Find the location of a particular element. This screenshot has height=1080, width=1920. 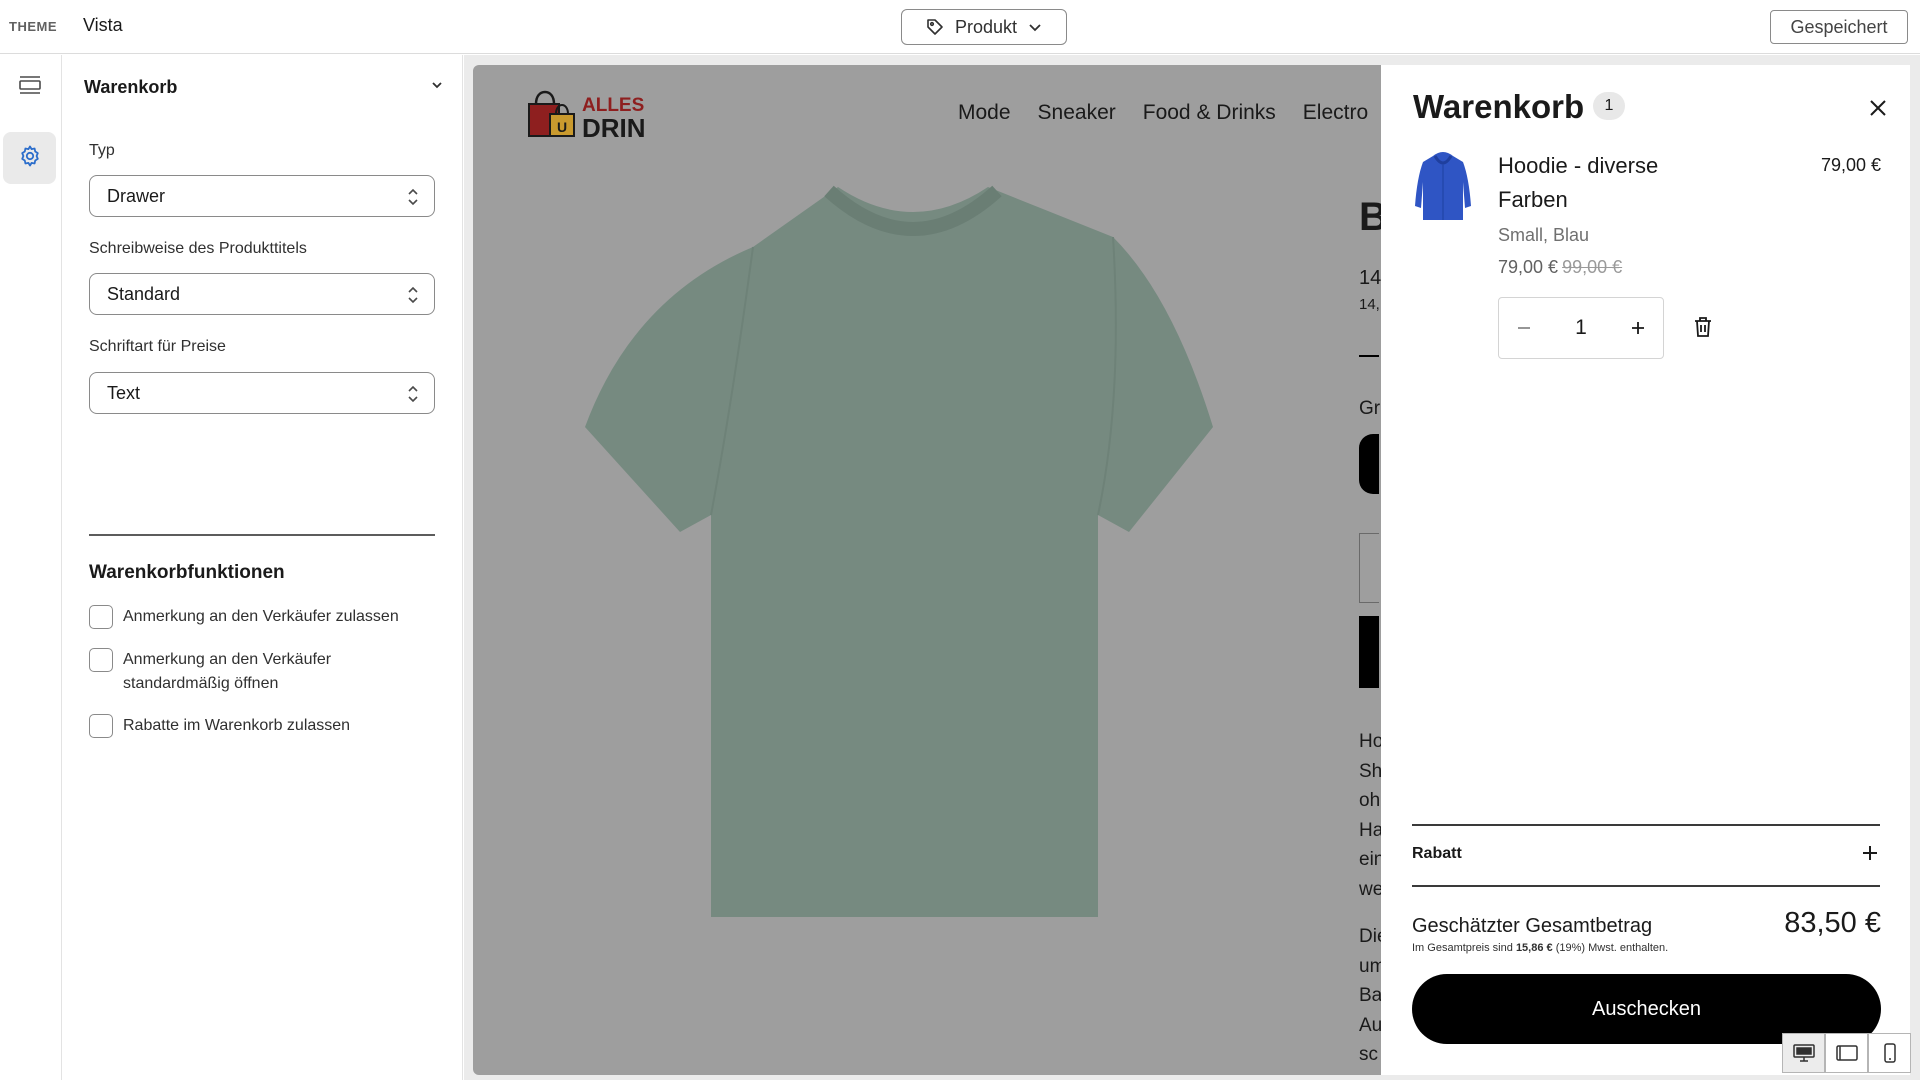

store-nav: Mode Sneaker Food & Drinks Electro is located at coordinates (1163, 113).